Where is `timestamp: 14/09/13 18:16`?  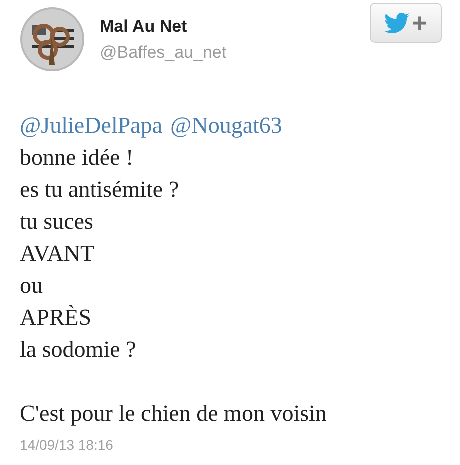 timestamp: 14/09/13 18:16 is located at coordinates (67, 445).